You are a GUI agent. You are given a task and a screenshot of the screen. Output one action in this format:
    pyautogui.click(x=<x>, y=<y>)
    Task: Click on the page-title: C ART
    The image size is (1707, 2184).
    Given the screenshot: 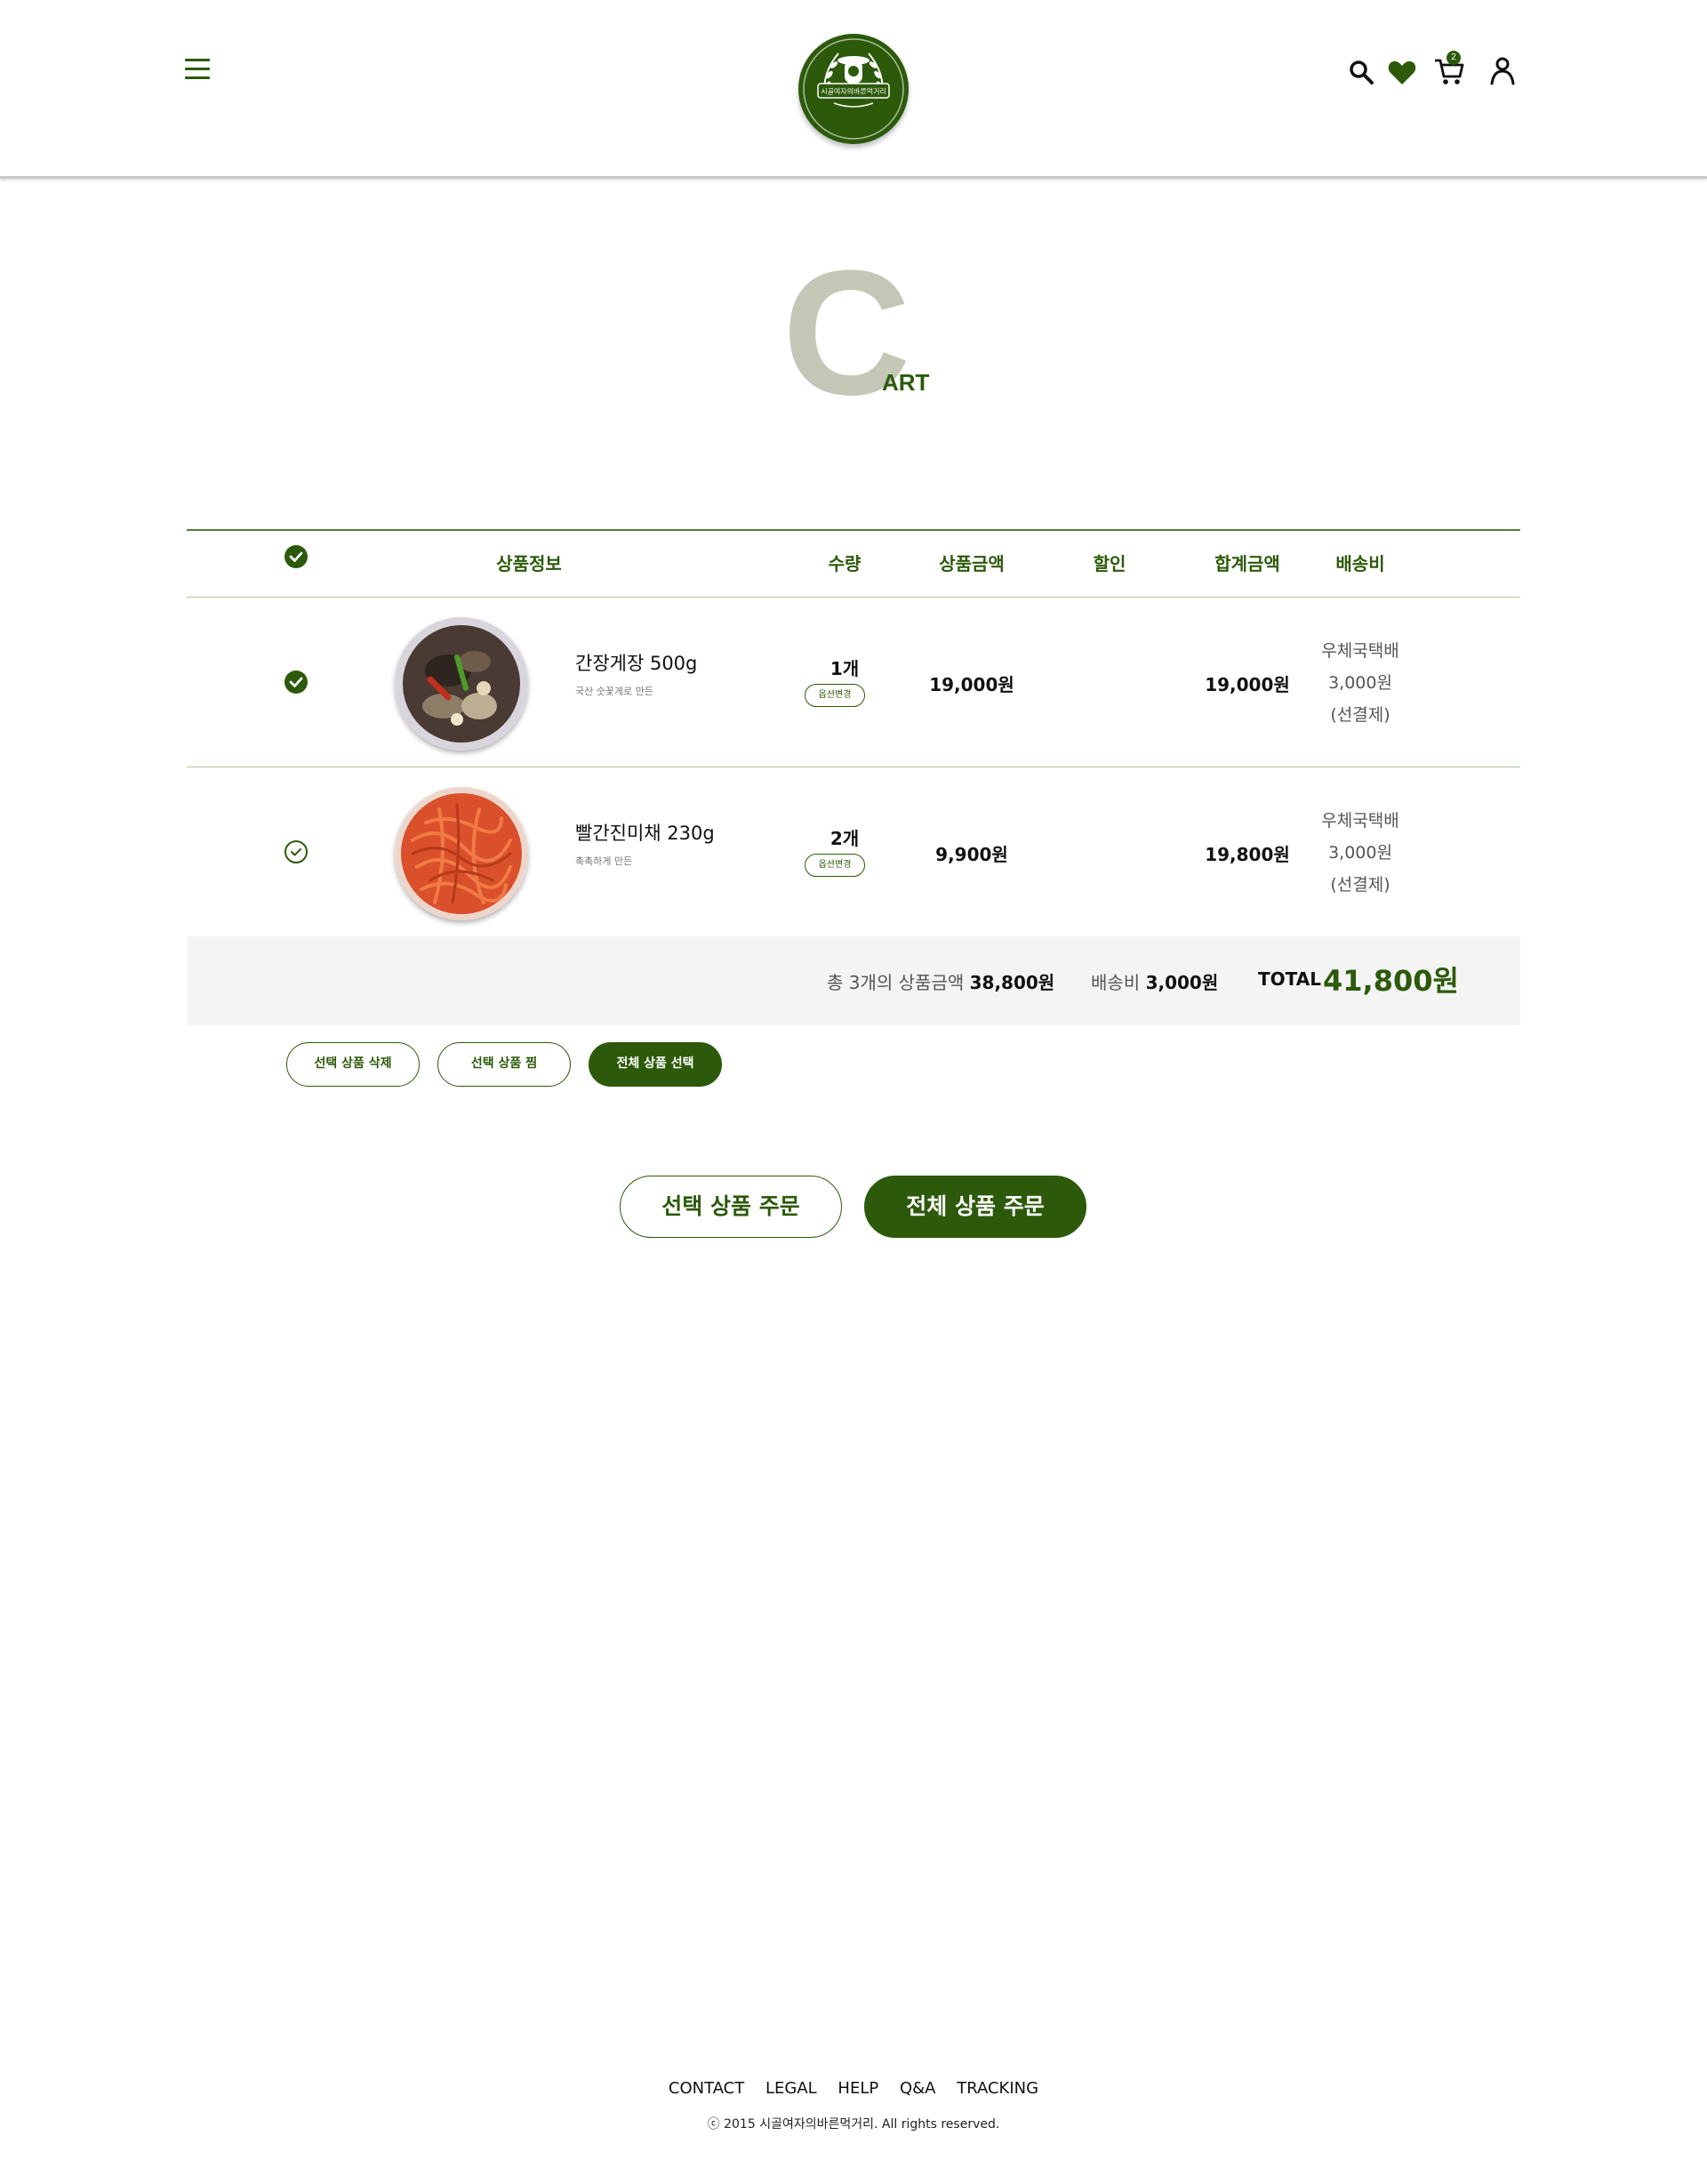 What is the action you would take?
    pyautogui.click(x=871, y=333)
    